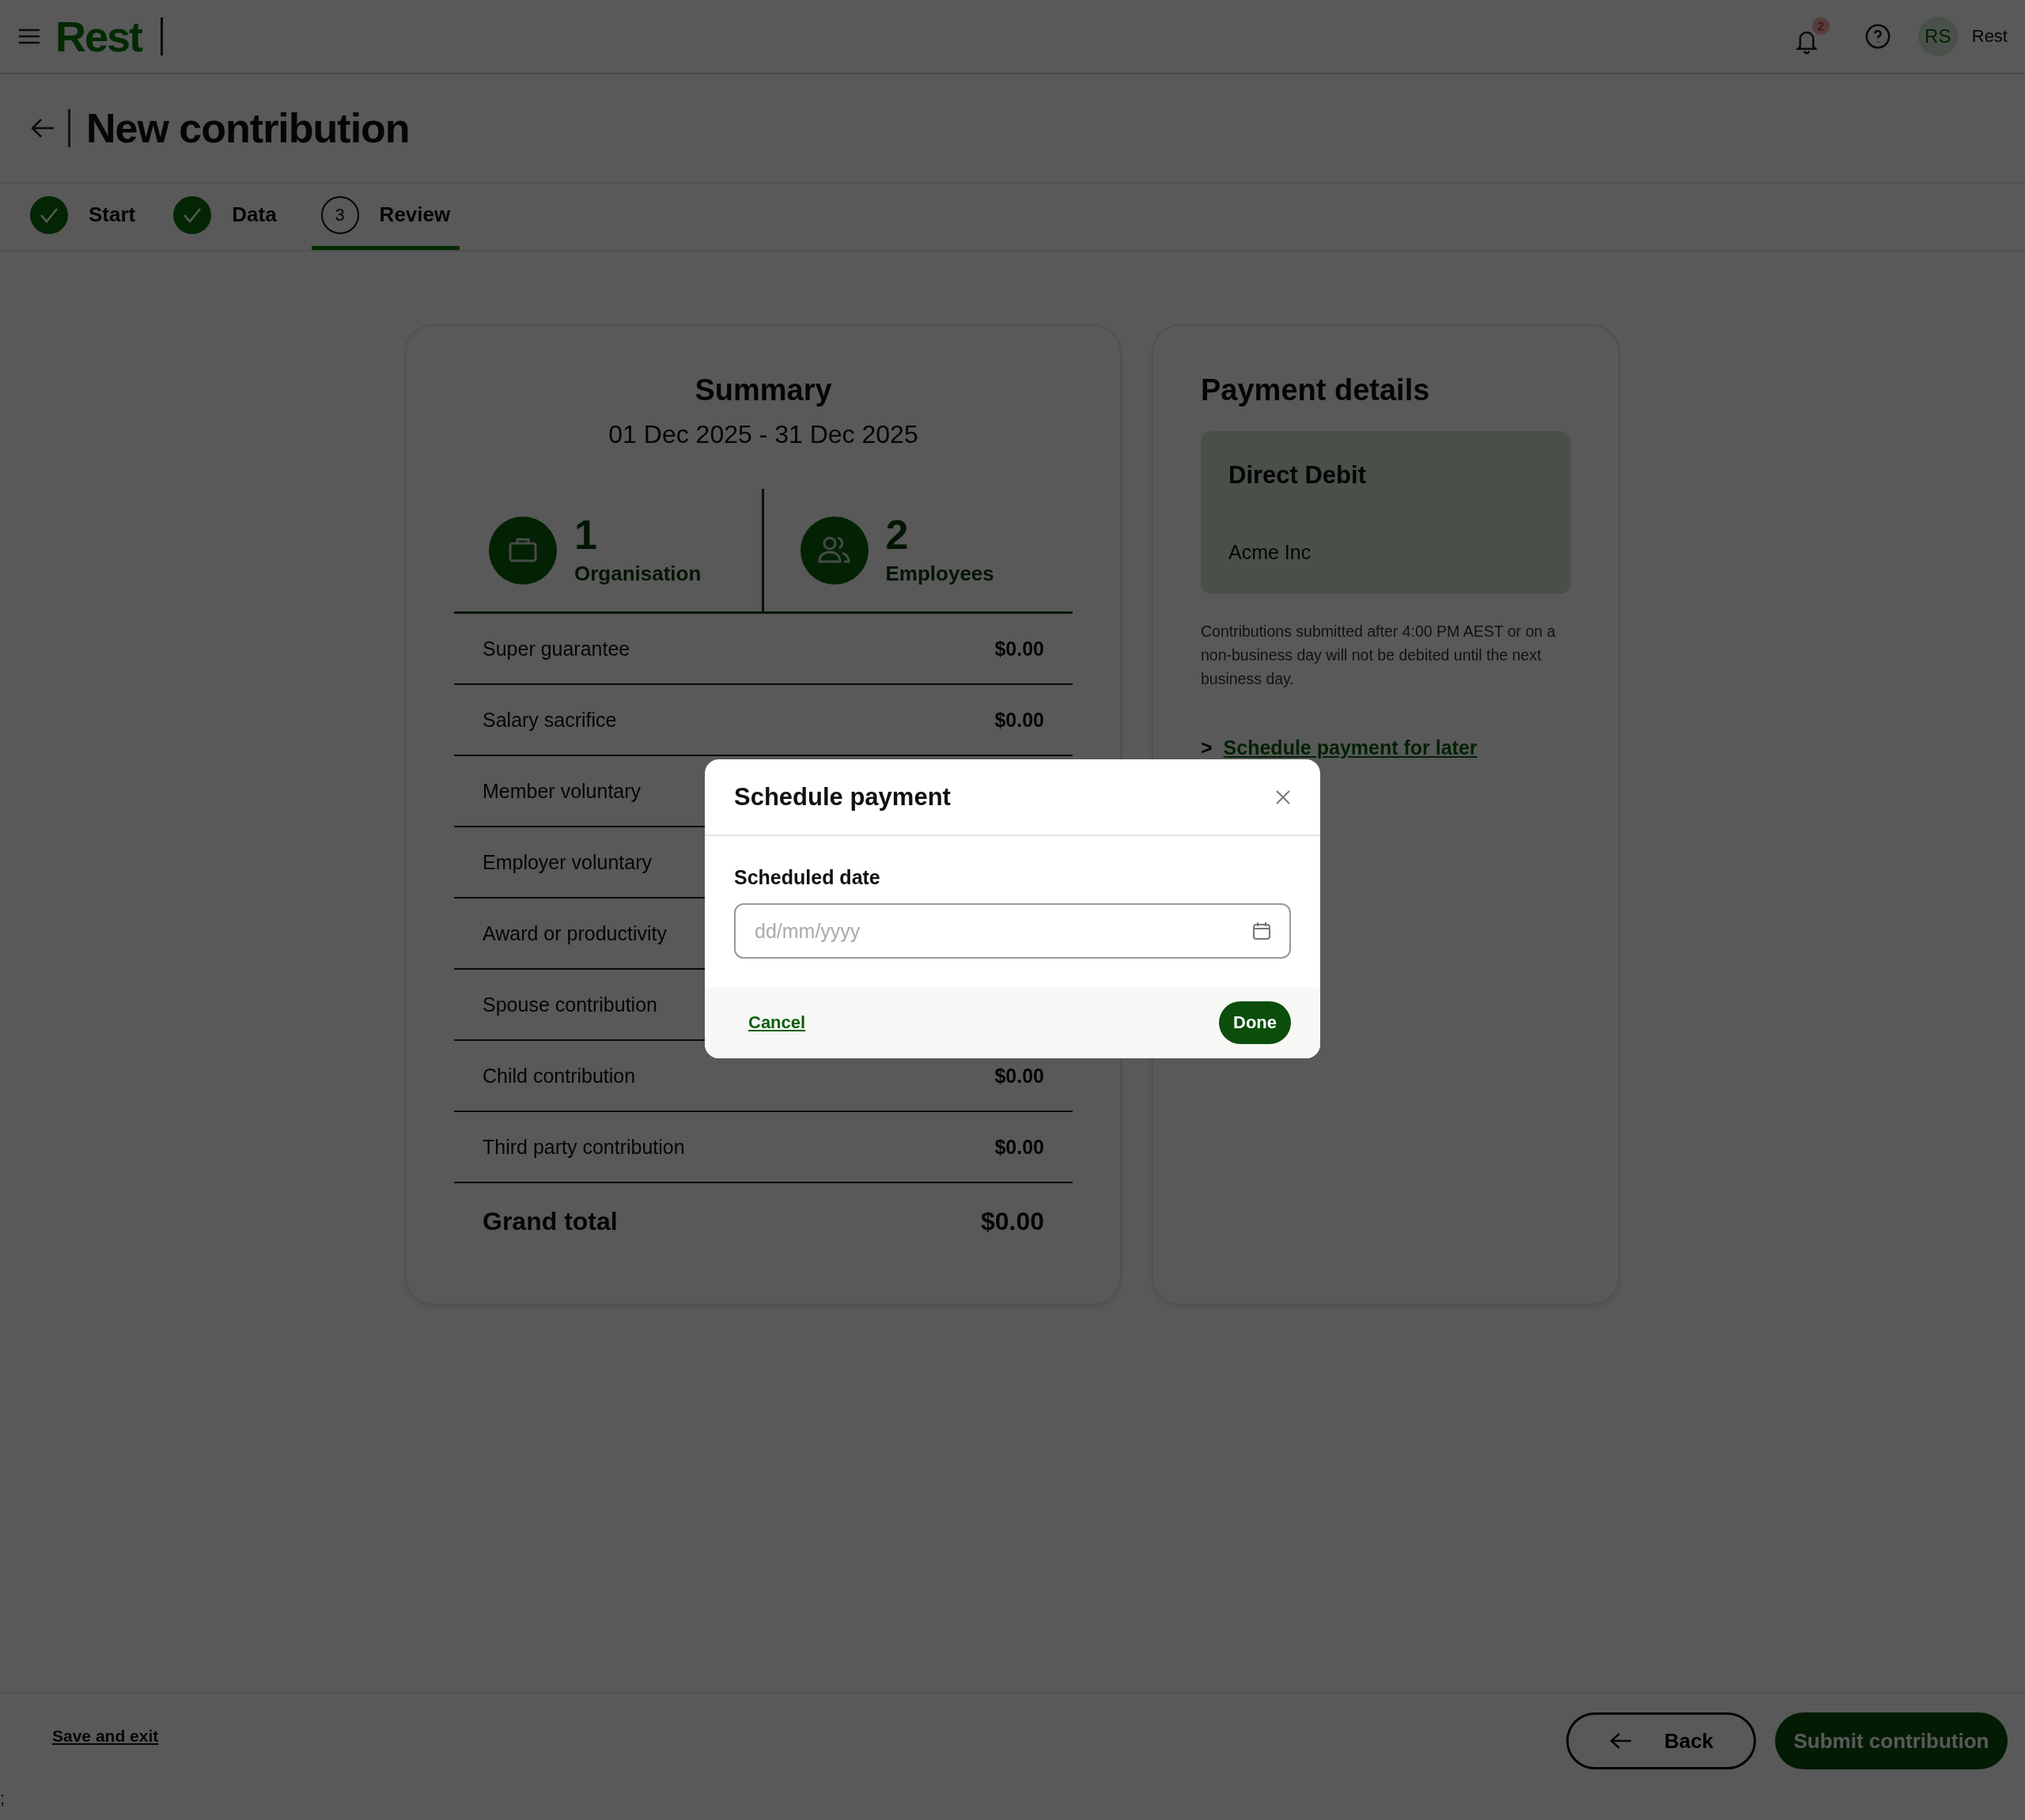 The image size is (2025, 1820). I want to click on row-label: Salary sacrifice, so click(550, 720).